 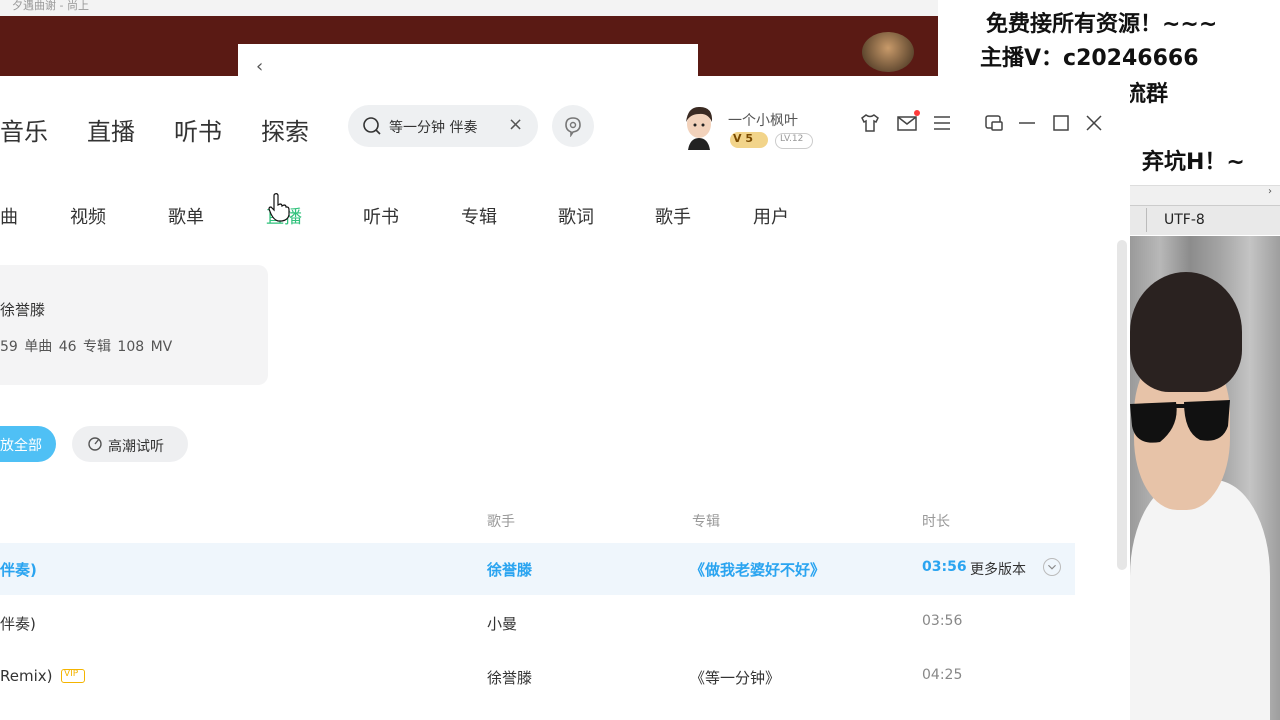 I want to click on tab-lyrics: 歌词, so click(x=576, y=216).